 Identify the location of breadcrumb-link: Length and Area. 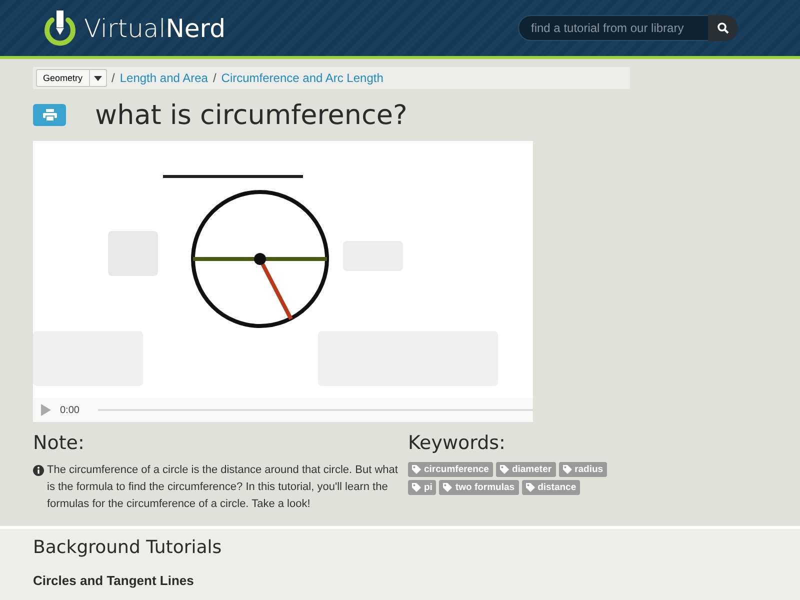
(164, 78).